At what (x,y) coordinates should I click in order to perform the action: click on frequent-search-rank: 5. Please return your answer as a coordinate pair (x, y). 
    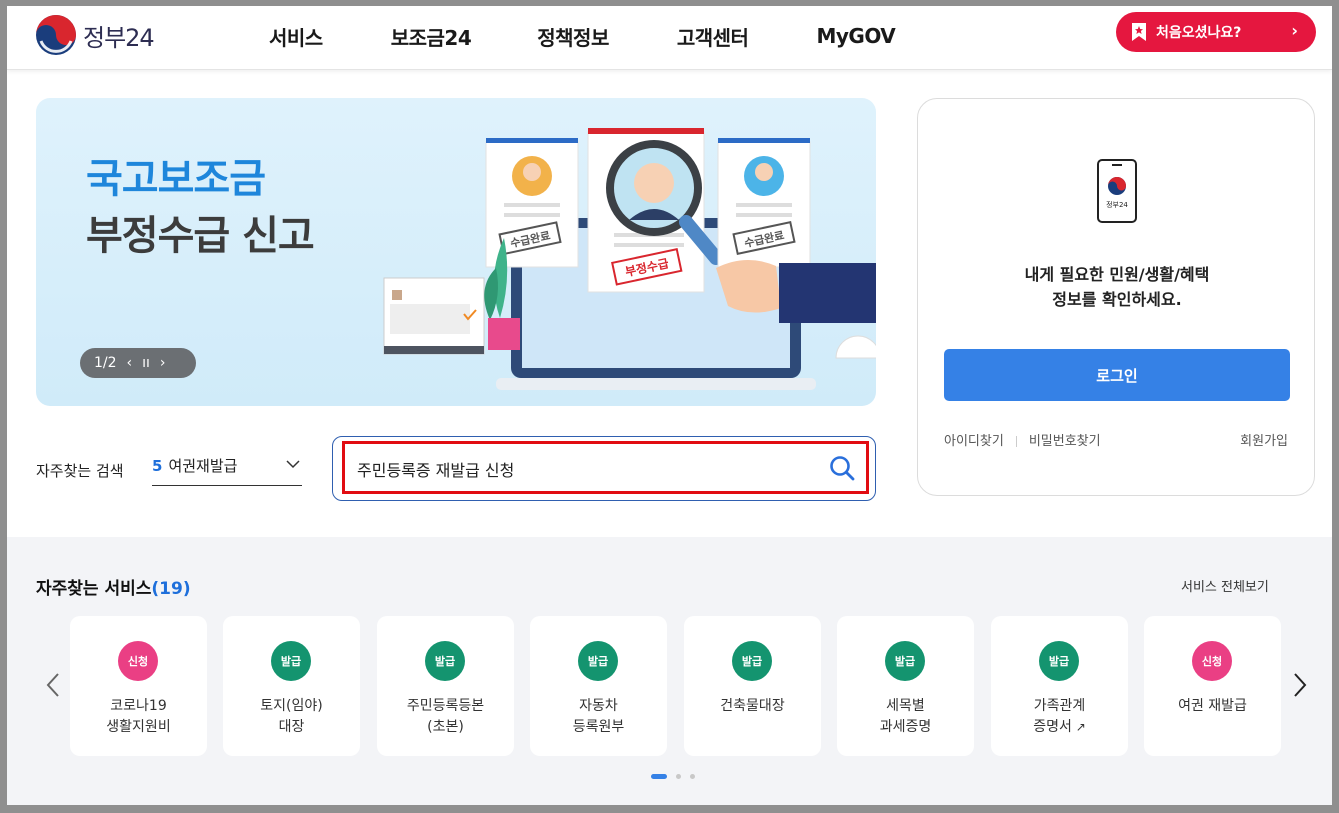
    Looking at the image, I should click on (157, 466).